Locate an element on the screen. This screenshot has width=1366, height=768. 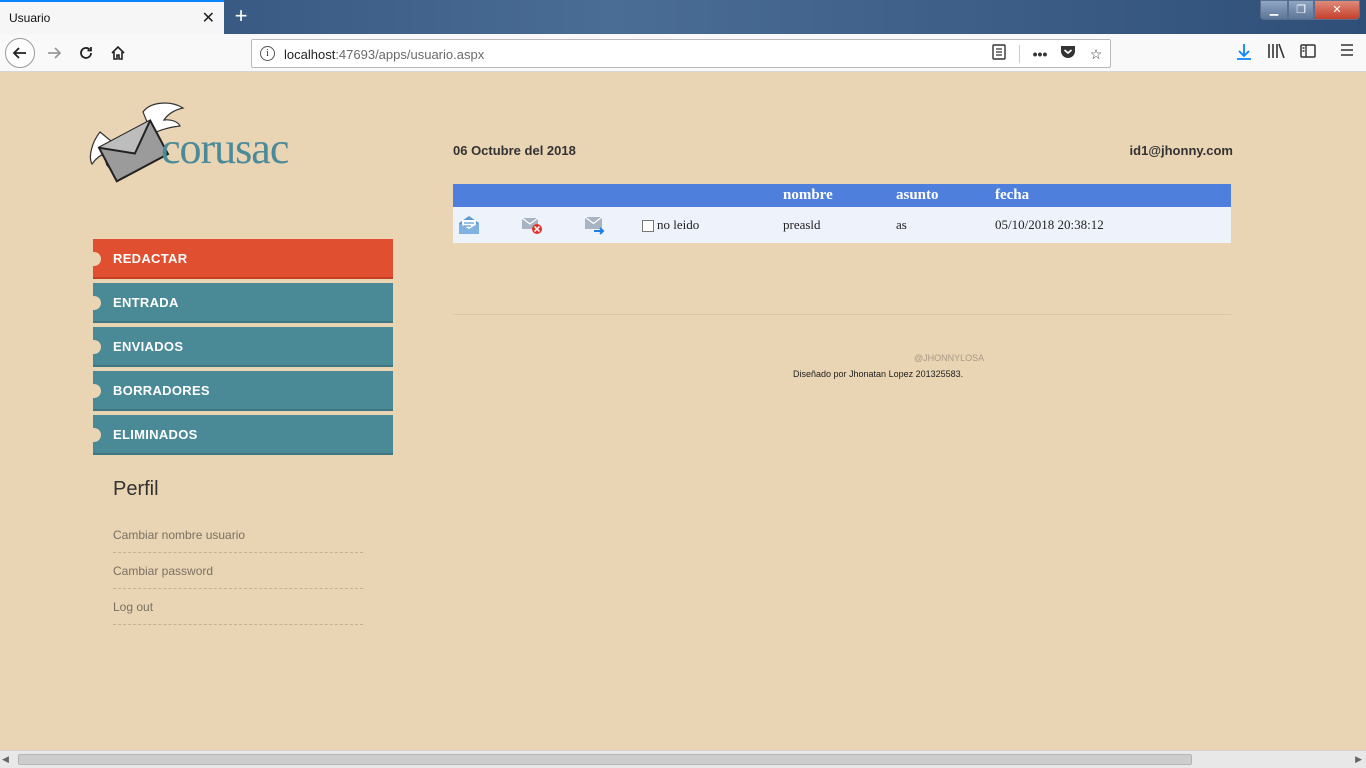
footer-handle: @JHONNYLOSA is located at coordinates (949, 358).